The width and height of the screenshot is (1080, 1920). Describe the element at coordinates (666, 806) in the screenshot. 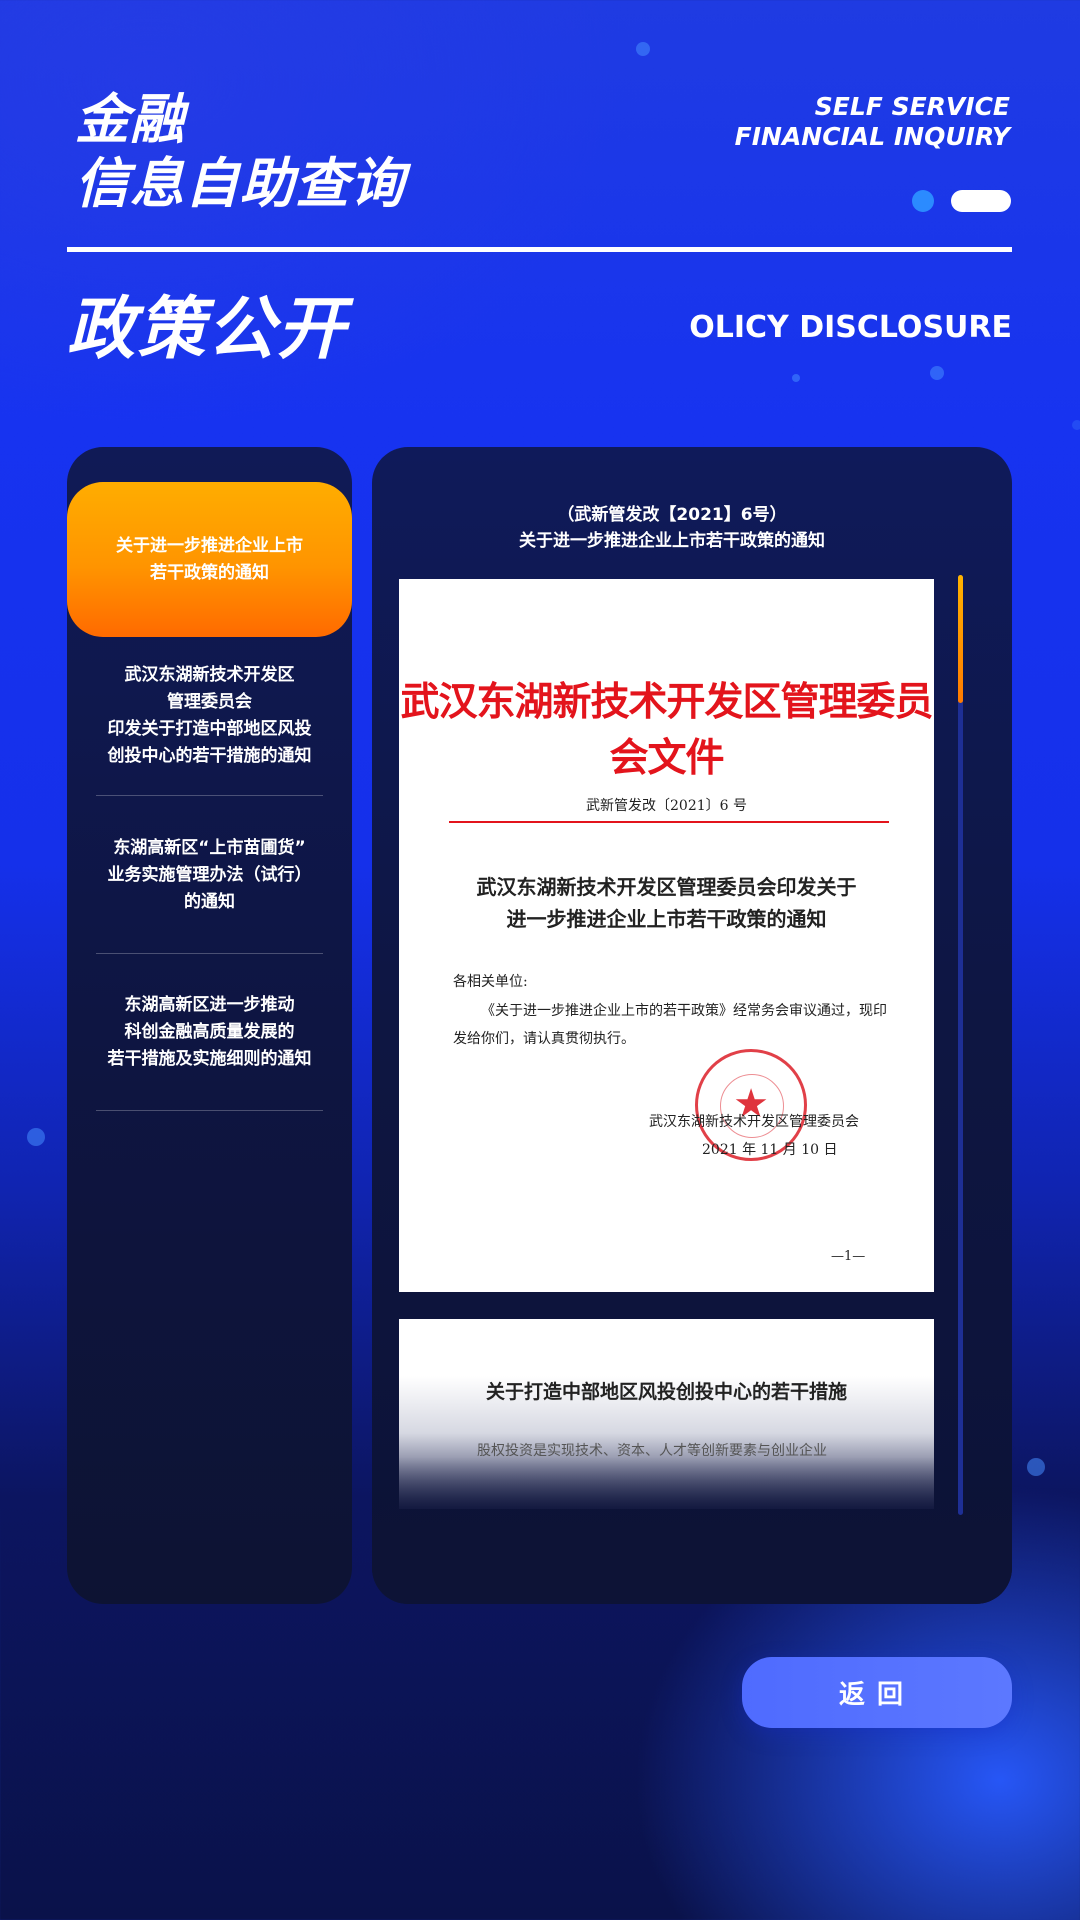

I see `document-number: 武新管发改〔2021〕6 号` at that location.